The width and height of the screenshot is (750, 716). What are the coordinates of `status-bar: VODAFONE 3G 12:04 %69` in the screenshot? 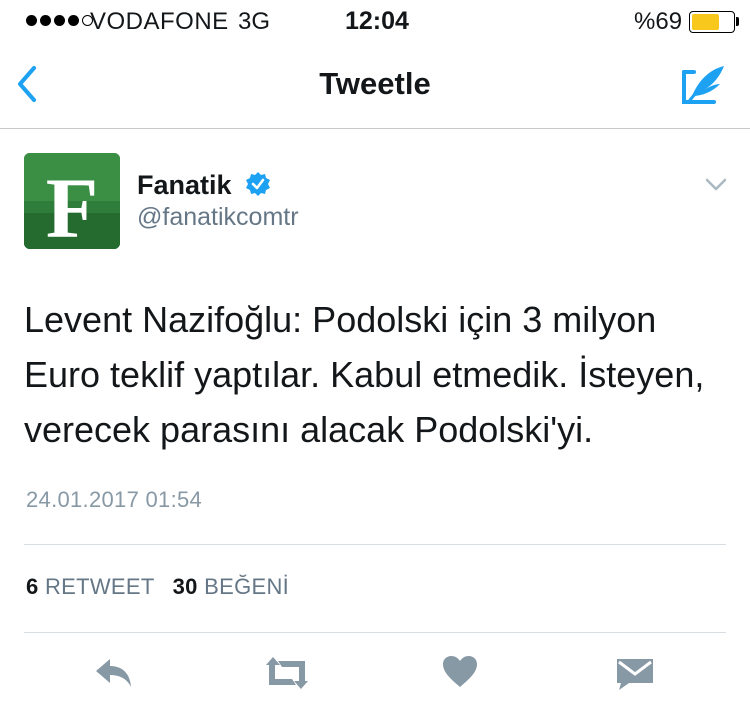 It's located at (375, 20).